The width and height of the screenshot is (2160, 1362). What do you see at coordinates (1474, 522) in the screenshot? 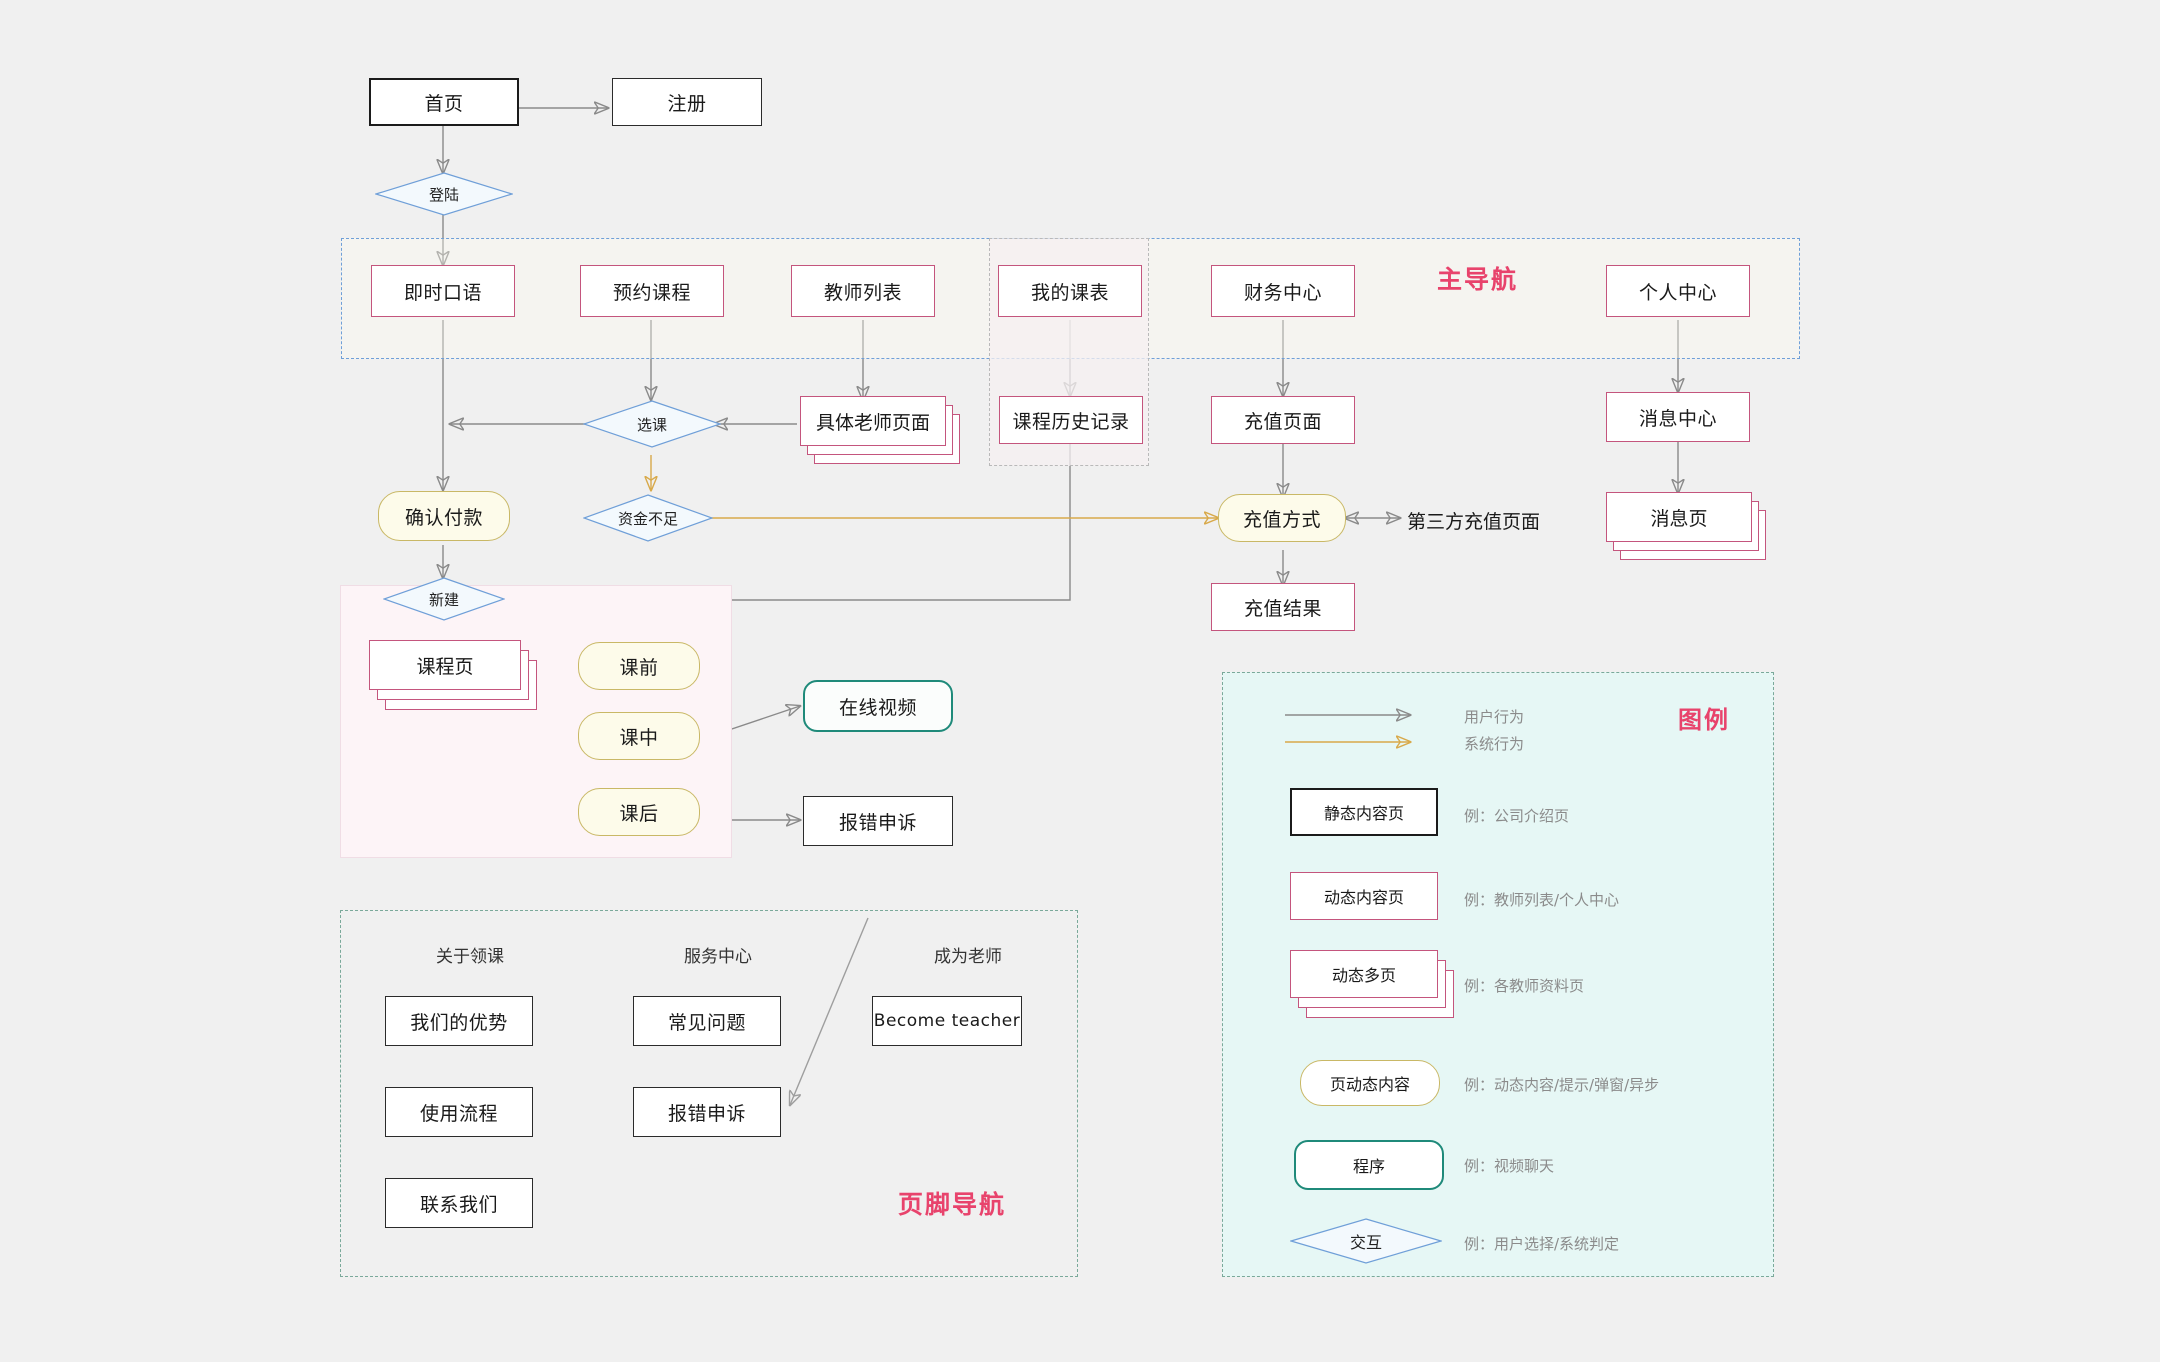
I see `node-third-party-topup: 第三方充值页面` at bounding box center [1474, 522].